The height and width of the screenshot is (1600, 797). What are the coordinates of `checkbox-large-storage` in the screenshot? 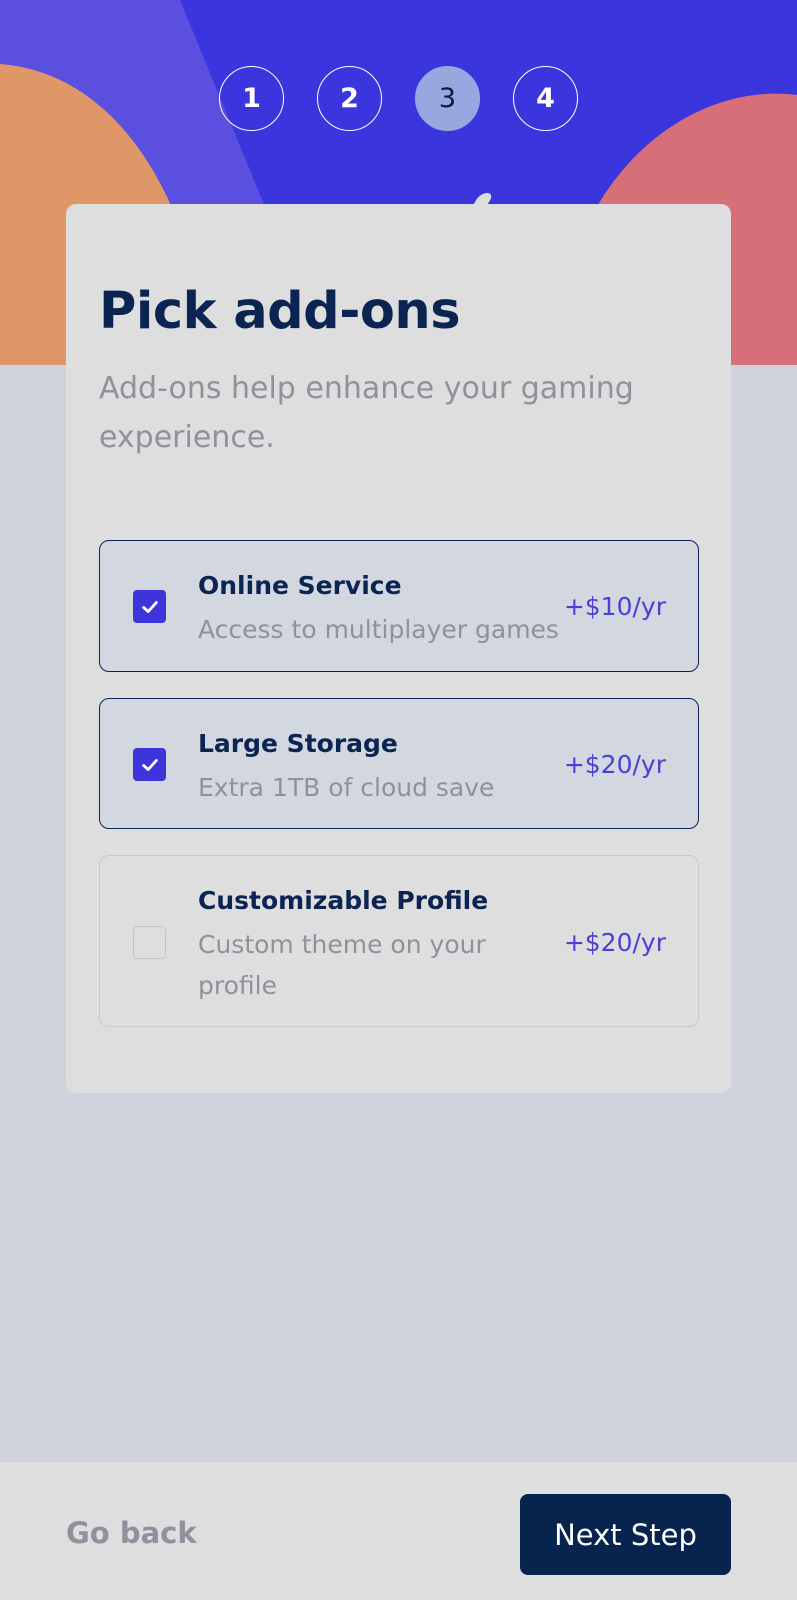 It's located at (149, 764).